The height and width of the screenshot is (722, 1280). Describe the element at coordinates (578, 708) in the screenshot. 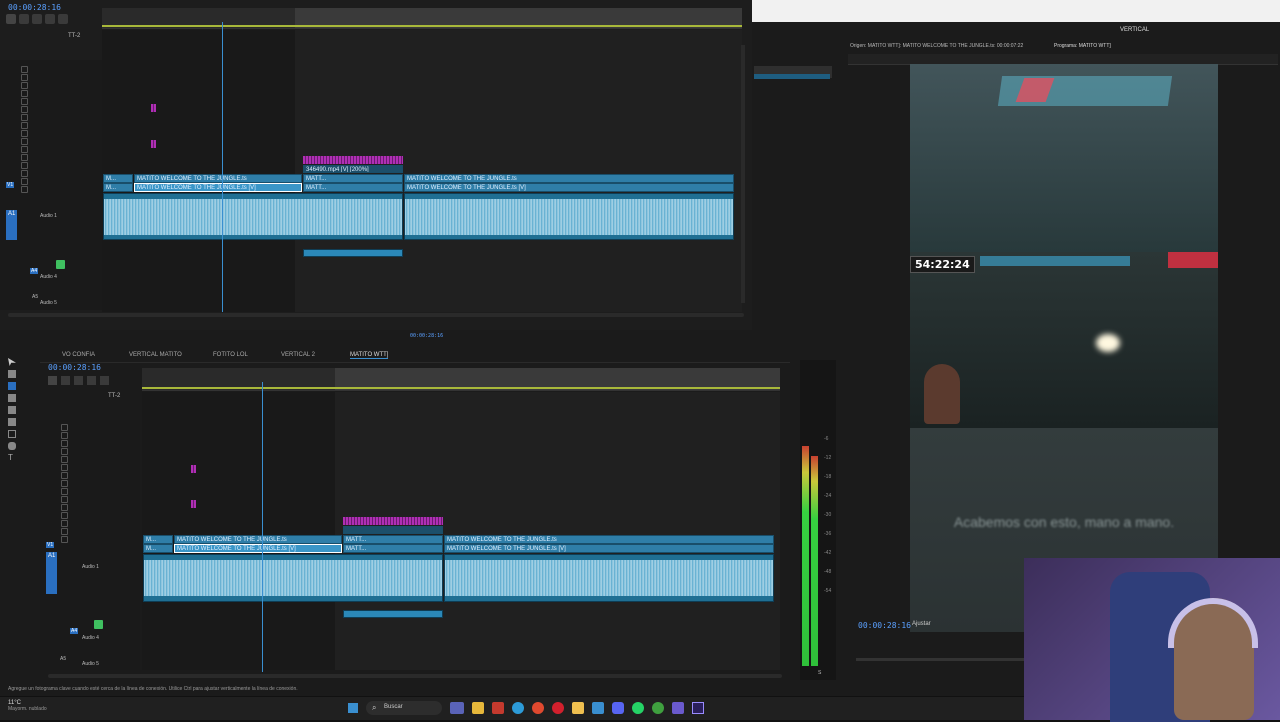

I see `folder-icon` at that location.